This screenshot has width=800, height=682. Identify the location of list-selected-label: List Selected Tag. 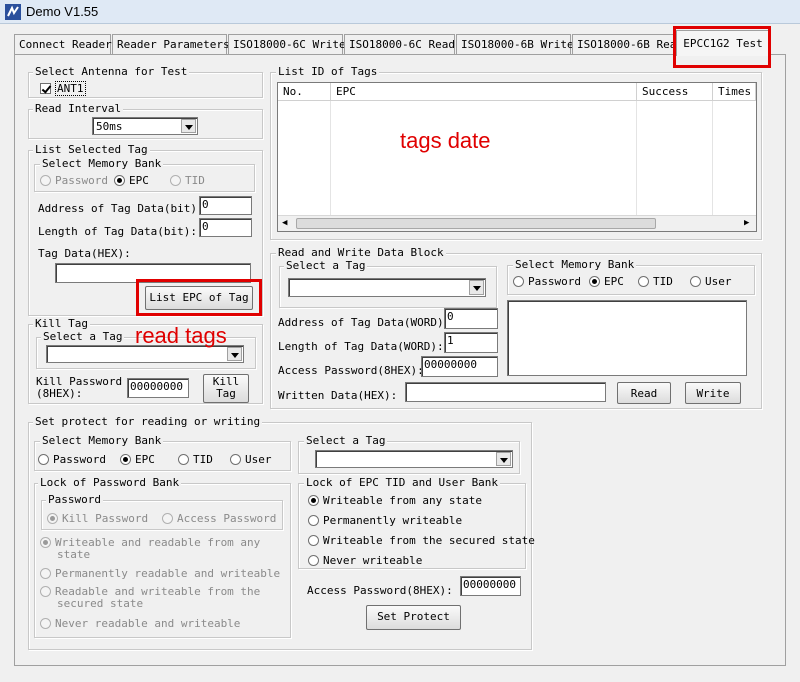
(91, 149).